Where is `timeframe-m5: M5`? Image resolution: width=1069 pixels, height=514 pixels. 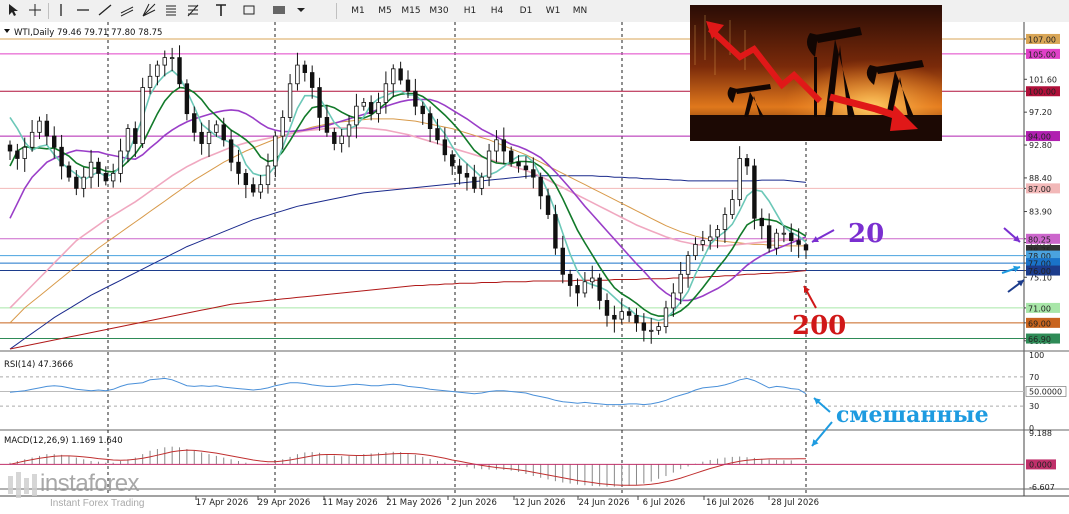 timeframe-m5: M5 is located at coordinates (385, 11).